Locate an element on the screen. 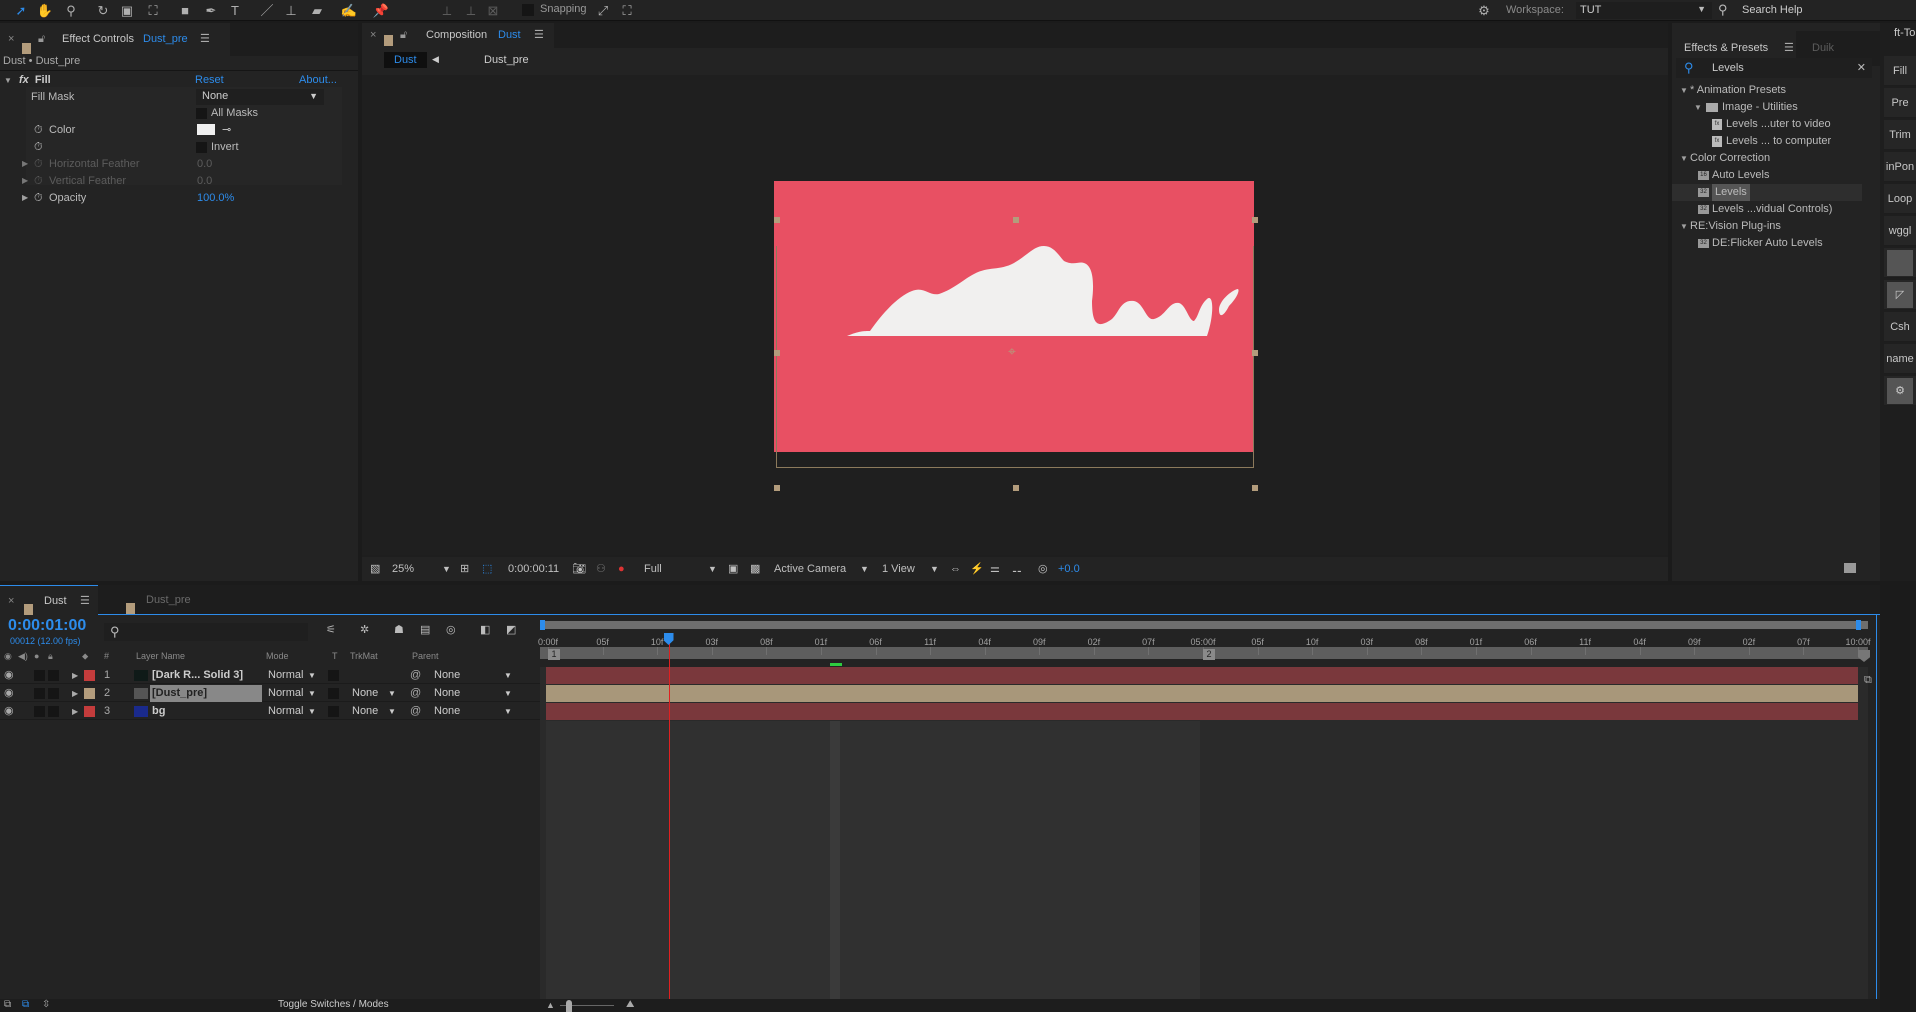 Image resolution: width=1916 pixels, height=1012 pixels. levels-graph-button: ◸ is located at coordinates (1900, 295).